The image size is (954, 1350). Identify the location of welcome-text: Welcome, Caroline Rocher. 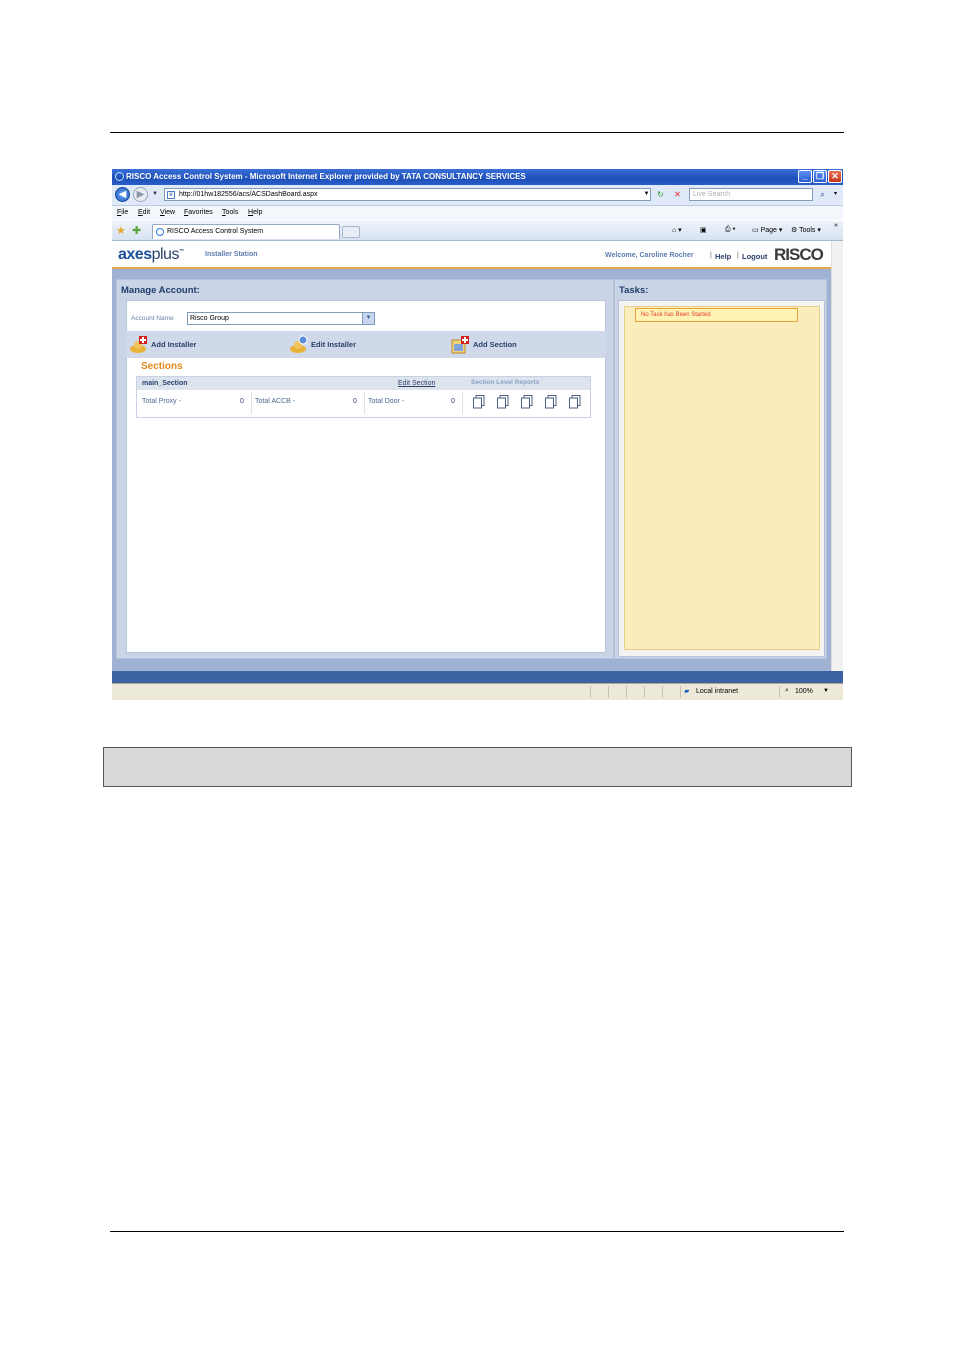
(649, 255).